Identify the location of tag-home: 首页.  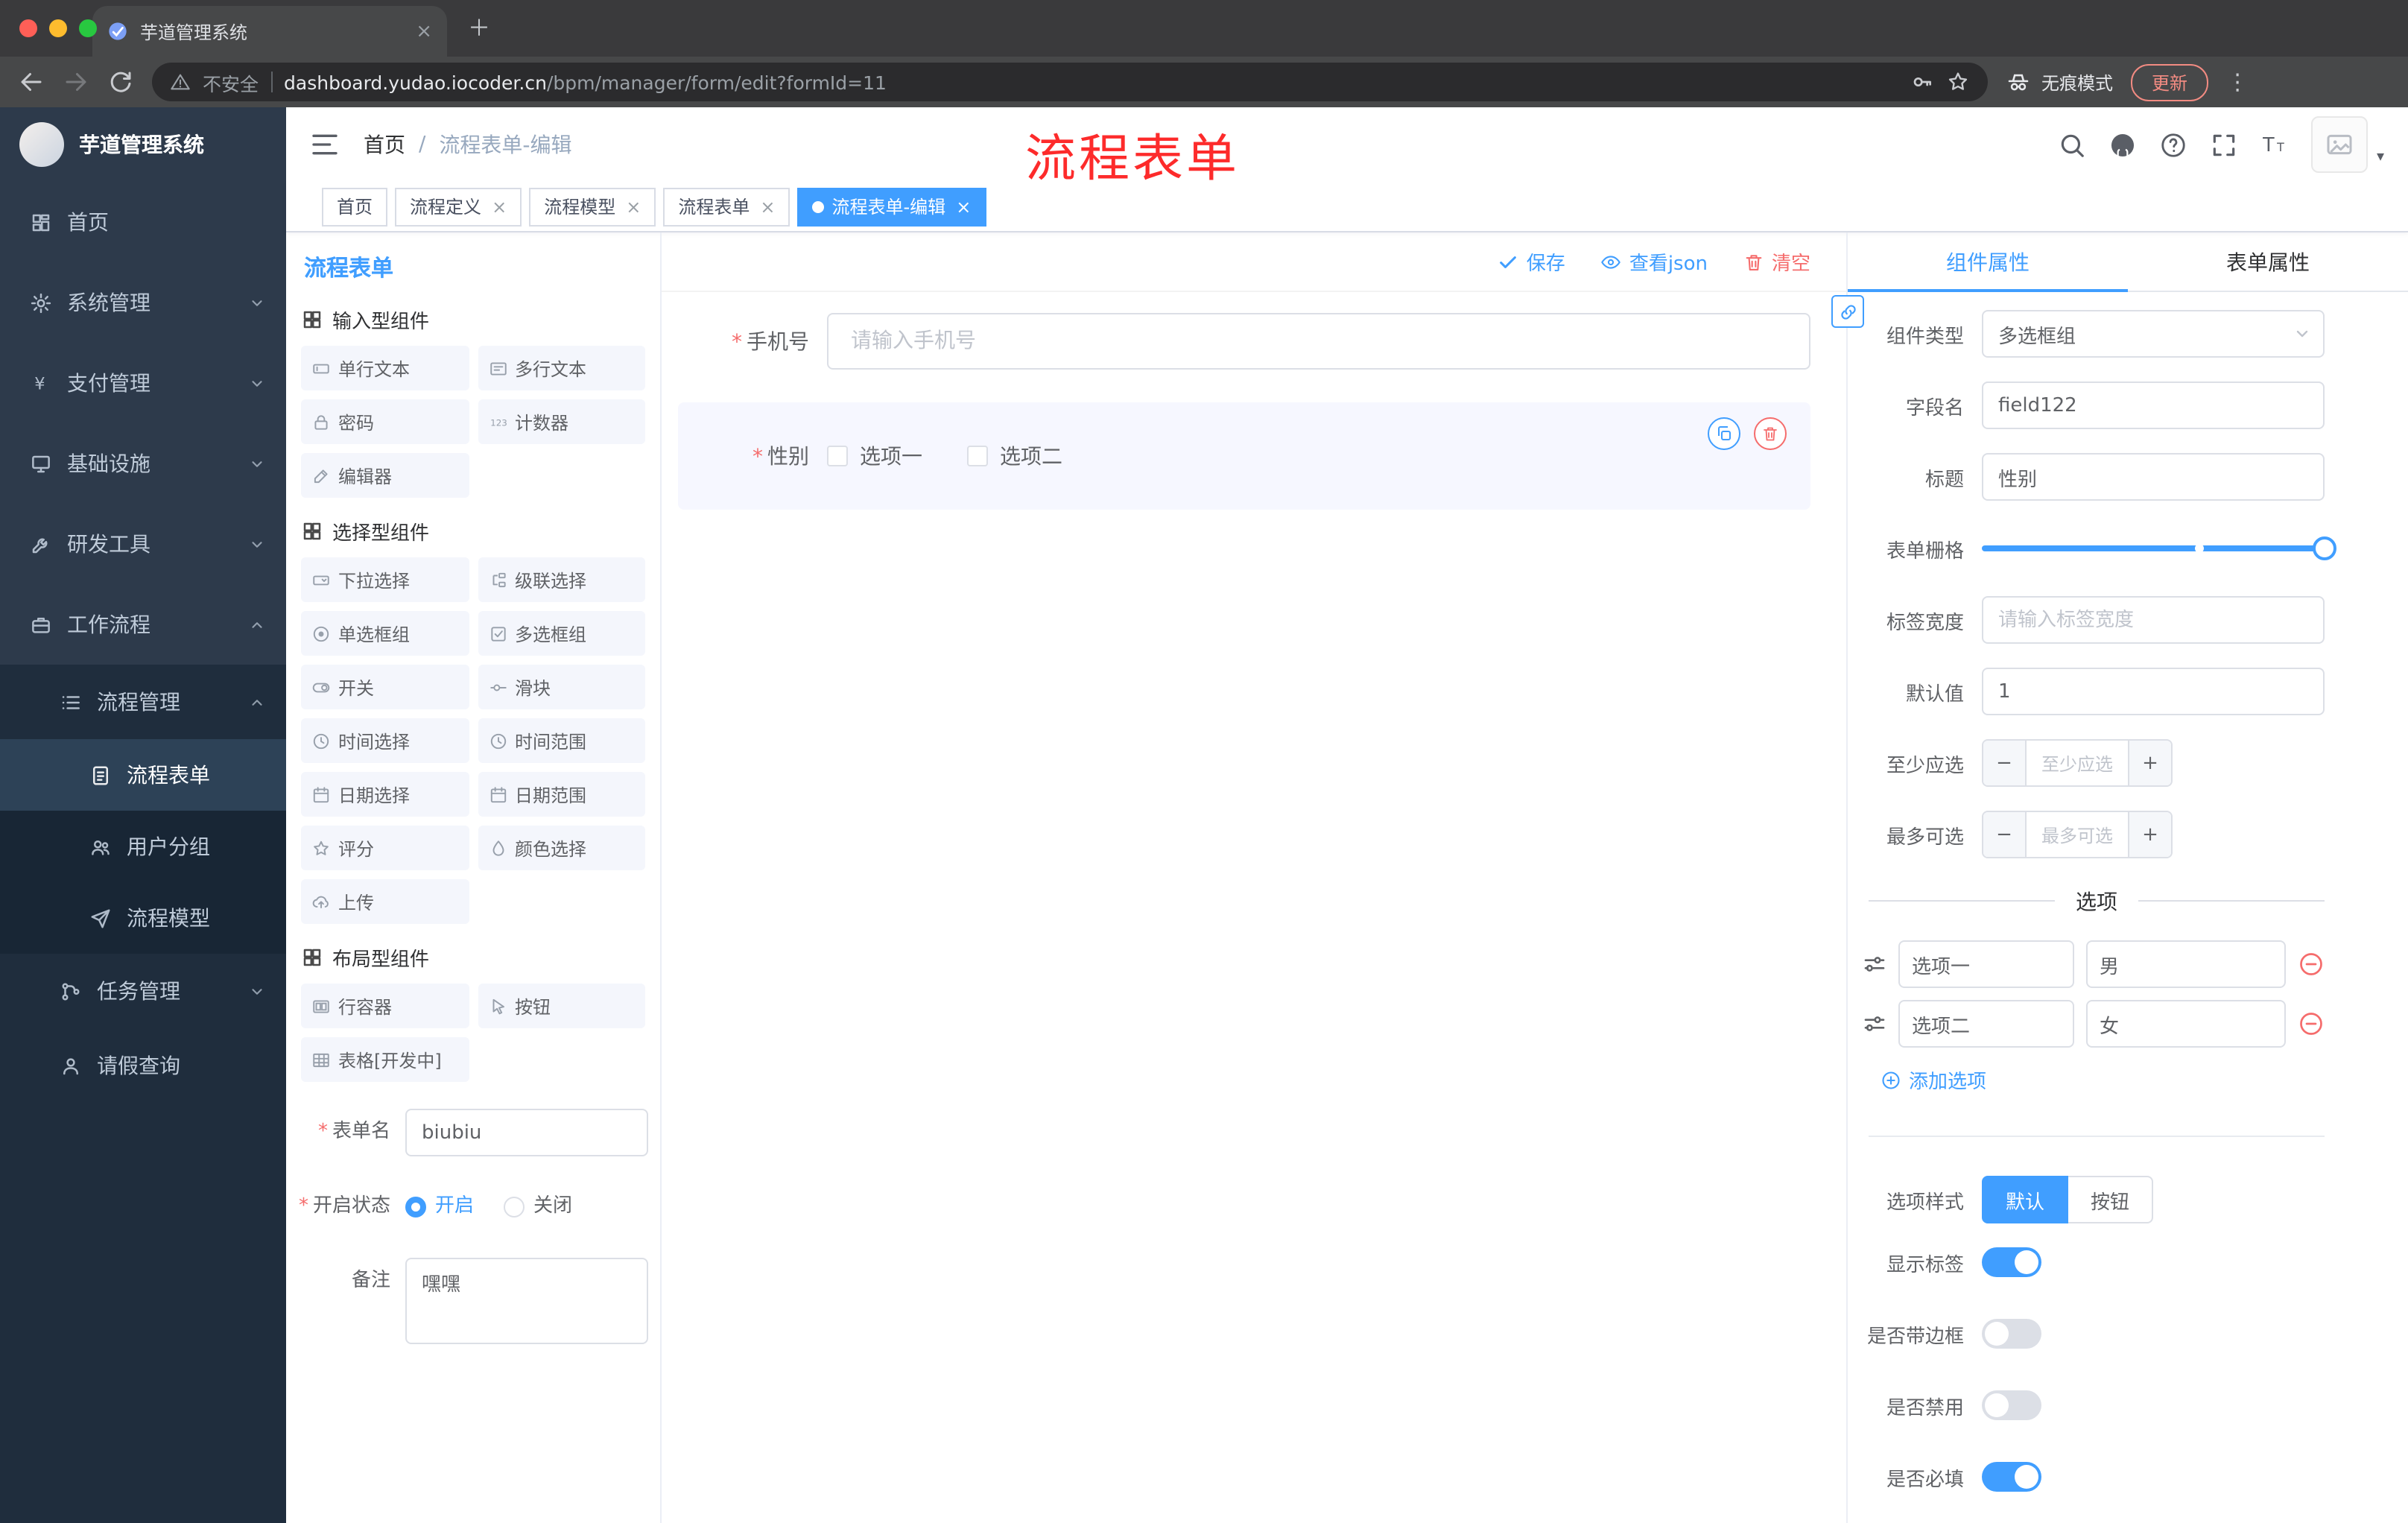
(355, 207).